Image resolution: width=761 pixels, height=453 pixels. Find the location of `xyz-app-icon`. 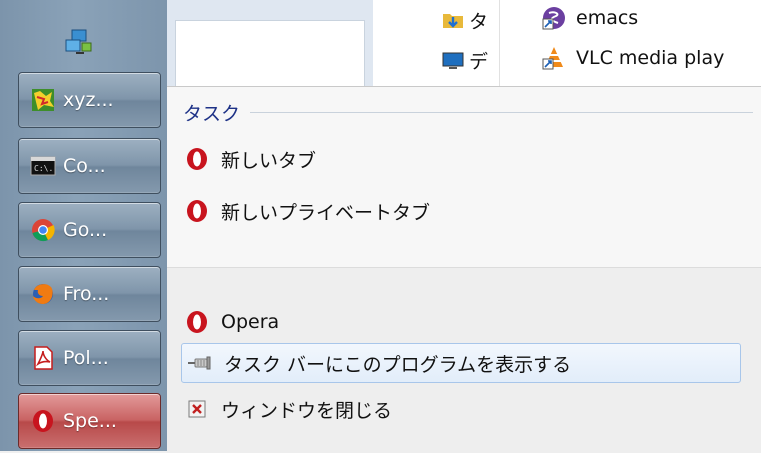

xyz-app-icon is located at coordinates (43, 100).